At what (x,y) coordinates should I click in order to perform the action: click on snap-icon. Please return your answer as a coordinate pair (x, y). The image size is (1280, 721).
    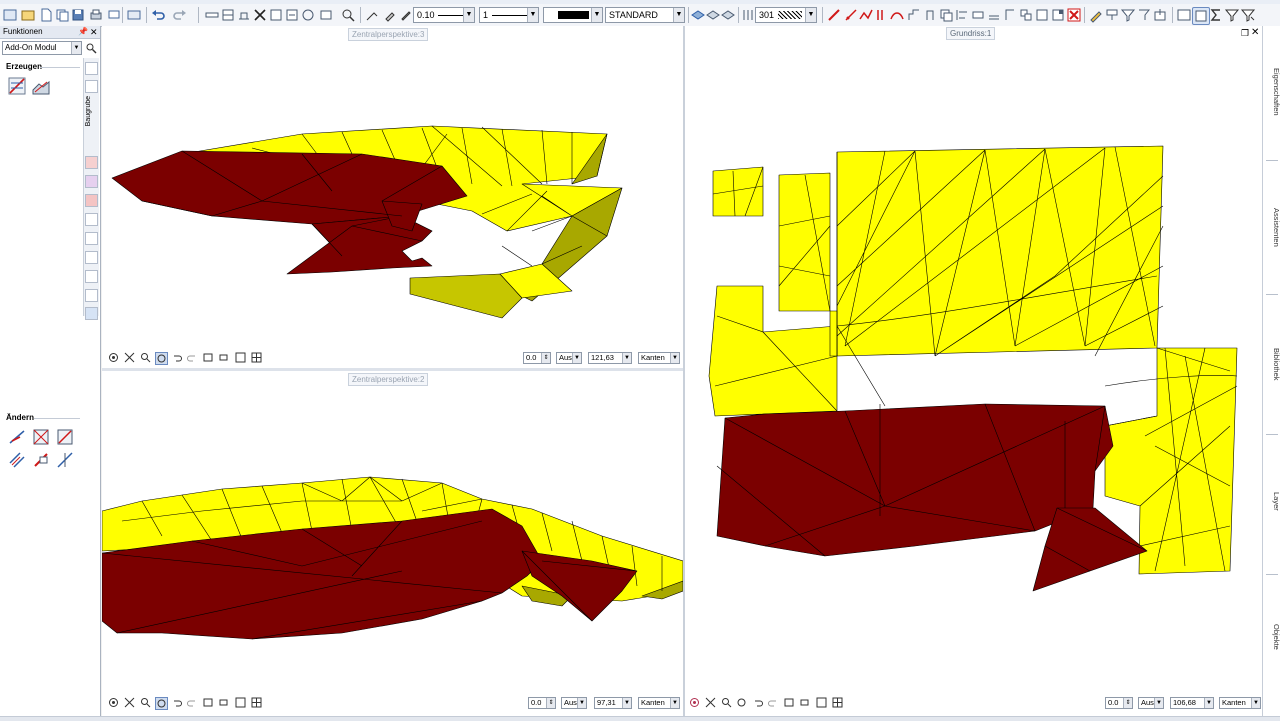
    Looking at the image, I should click on (372, 15).